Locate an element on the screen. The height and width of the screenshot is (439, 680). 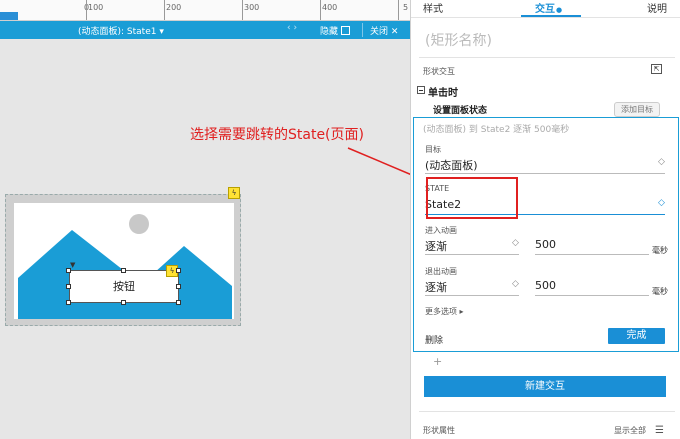
add-target-button: 添加目标 is located at coordinates (637, 109).